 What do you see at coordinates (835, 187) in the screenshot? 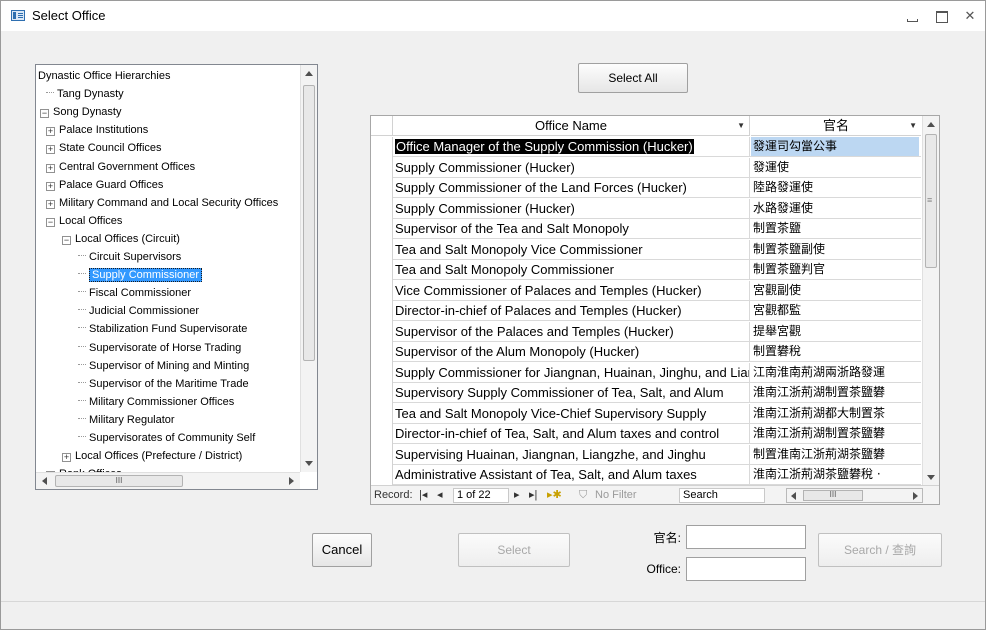
I see `chinese-name-cell: 陸路發運使` at bounding box center [835, 187].